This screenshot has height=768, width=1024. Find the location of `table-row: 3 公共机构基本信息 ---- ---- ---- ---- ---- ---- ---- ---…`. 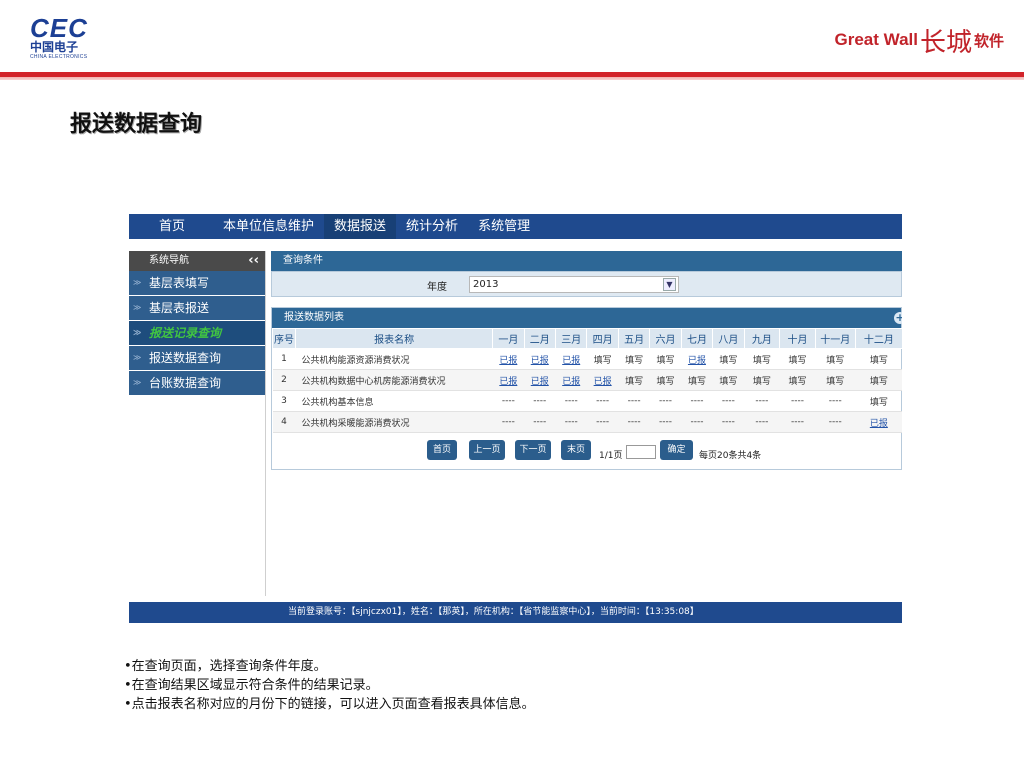

table-row: 3 公共机构基本信息 ---- ---- ---- ---- ---- ---- ---- ---… is located at coordinates (587, 401).